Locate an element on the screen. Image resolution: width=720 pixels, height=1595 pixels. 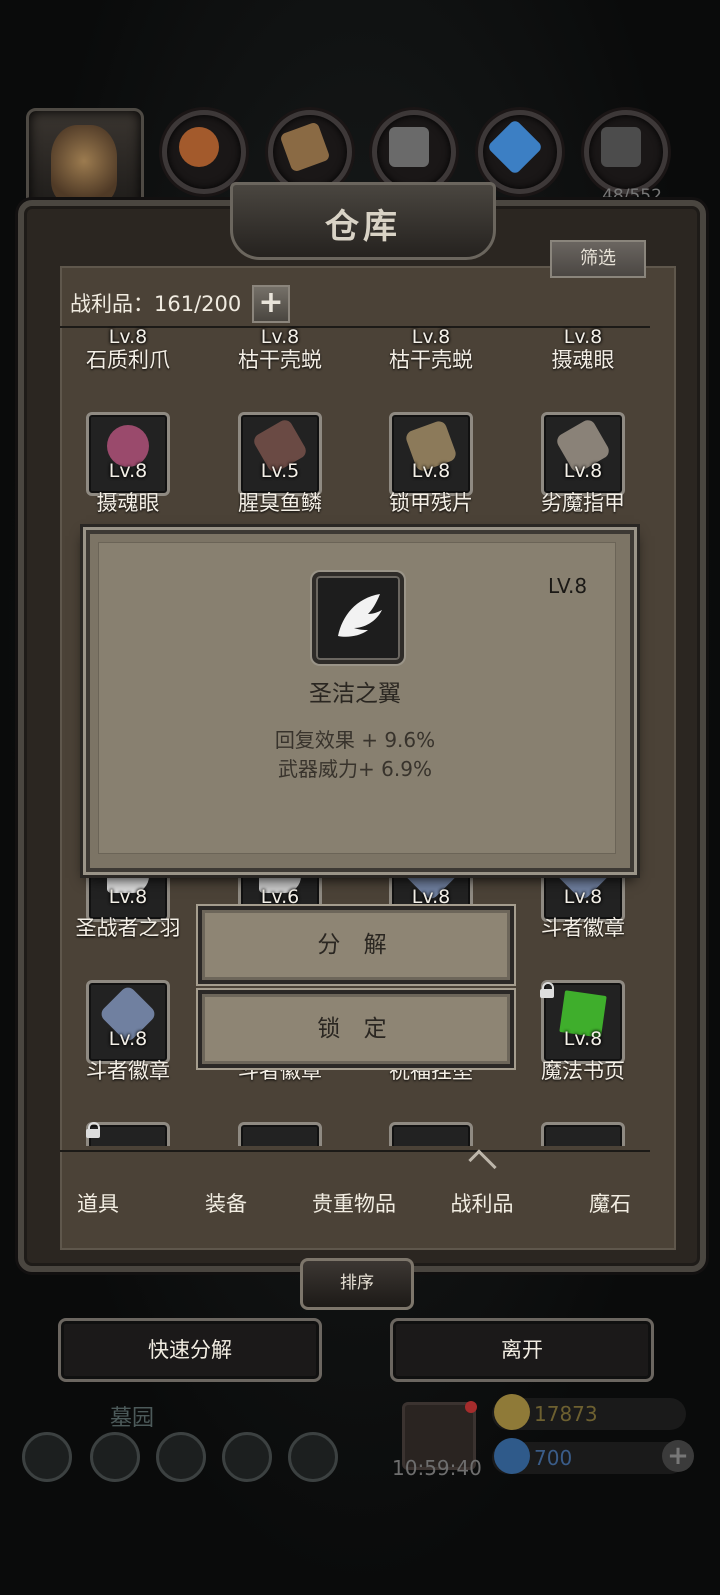
divider is located at coordinates (355, 1151).